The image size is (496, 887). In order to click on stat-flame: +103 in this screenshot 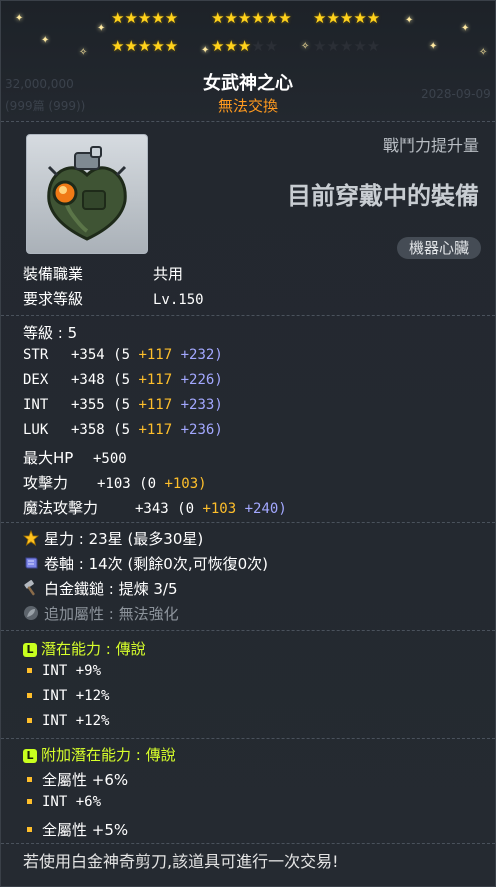, I will do `click(219, 509)`.